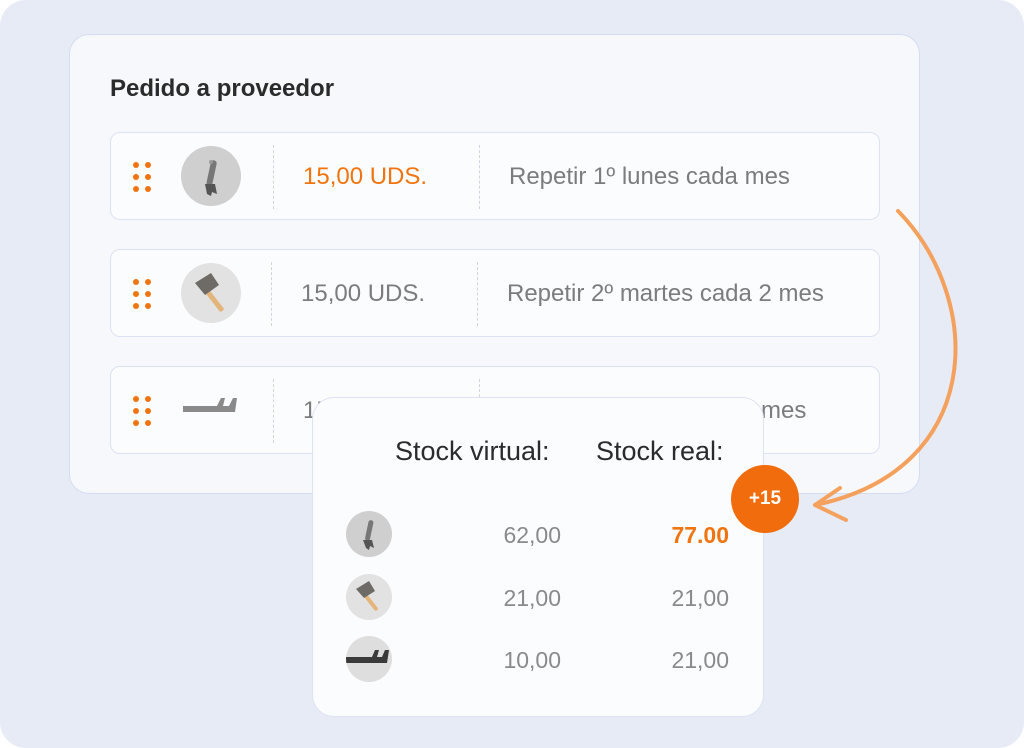  Describe the element at coordinates (765, 499) in the screenshot. I see `stock-increase-badge: +15` at that location.